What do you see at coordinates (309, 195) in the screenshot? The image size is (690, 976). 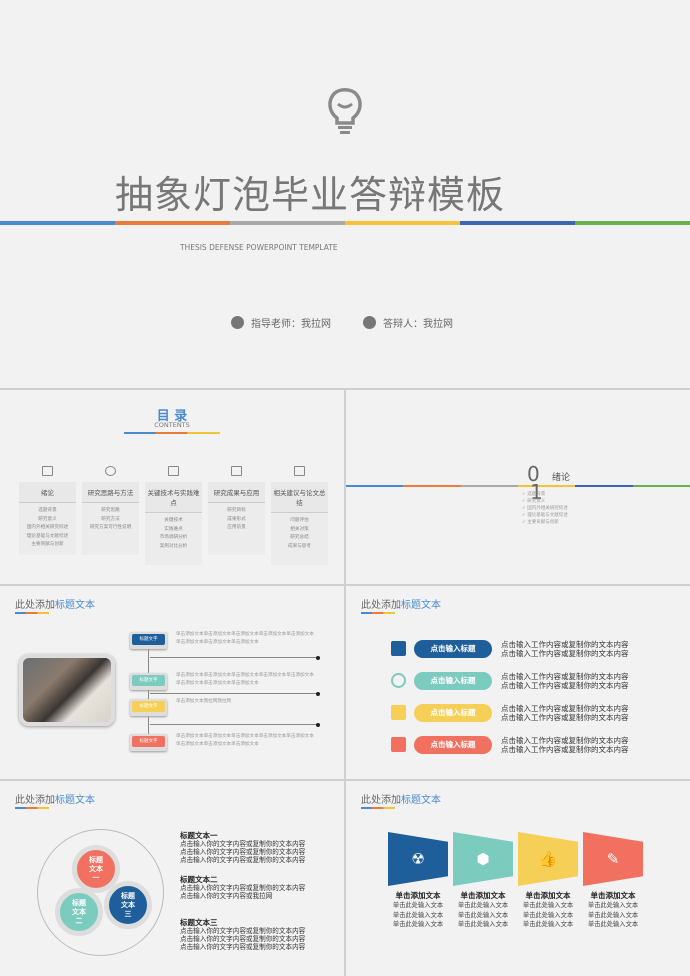 I see `cover-title: 抽象灯泡毕业答辩模板` at bounding box center [309, 195].